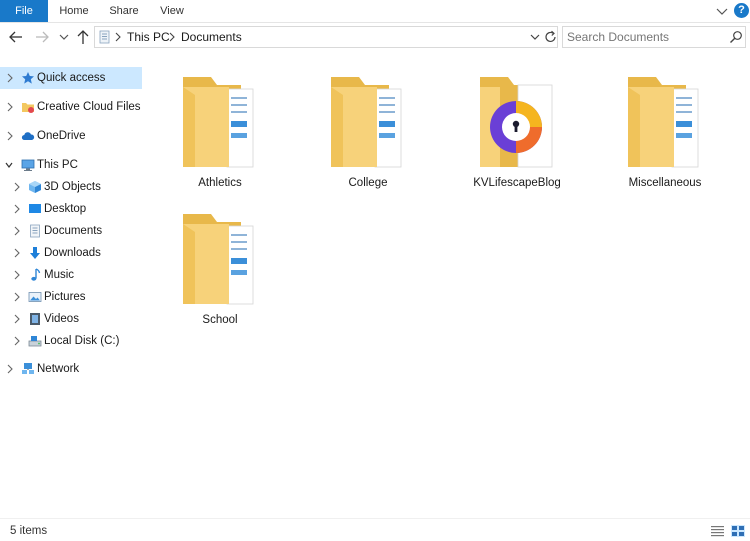  I want to click on ribbon-tab-bar: File Home Share View ?, so click(375, 11).